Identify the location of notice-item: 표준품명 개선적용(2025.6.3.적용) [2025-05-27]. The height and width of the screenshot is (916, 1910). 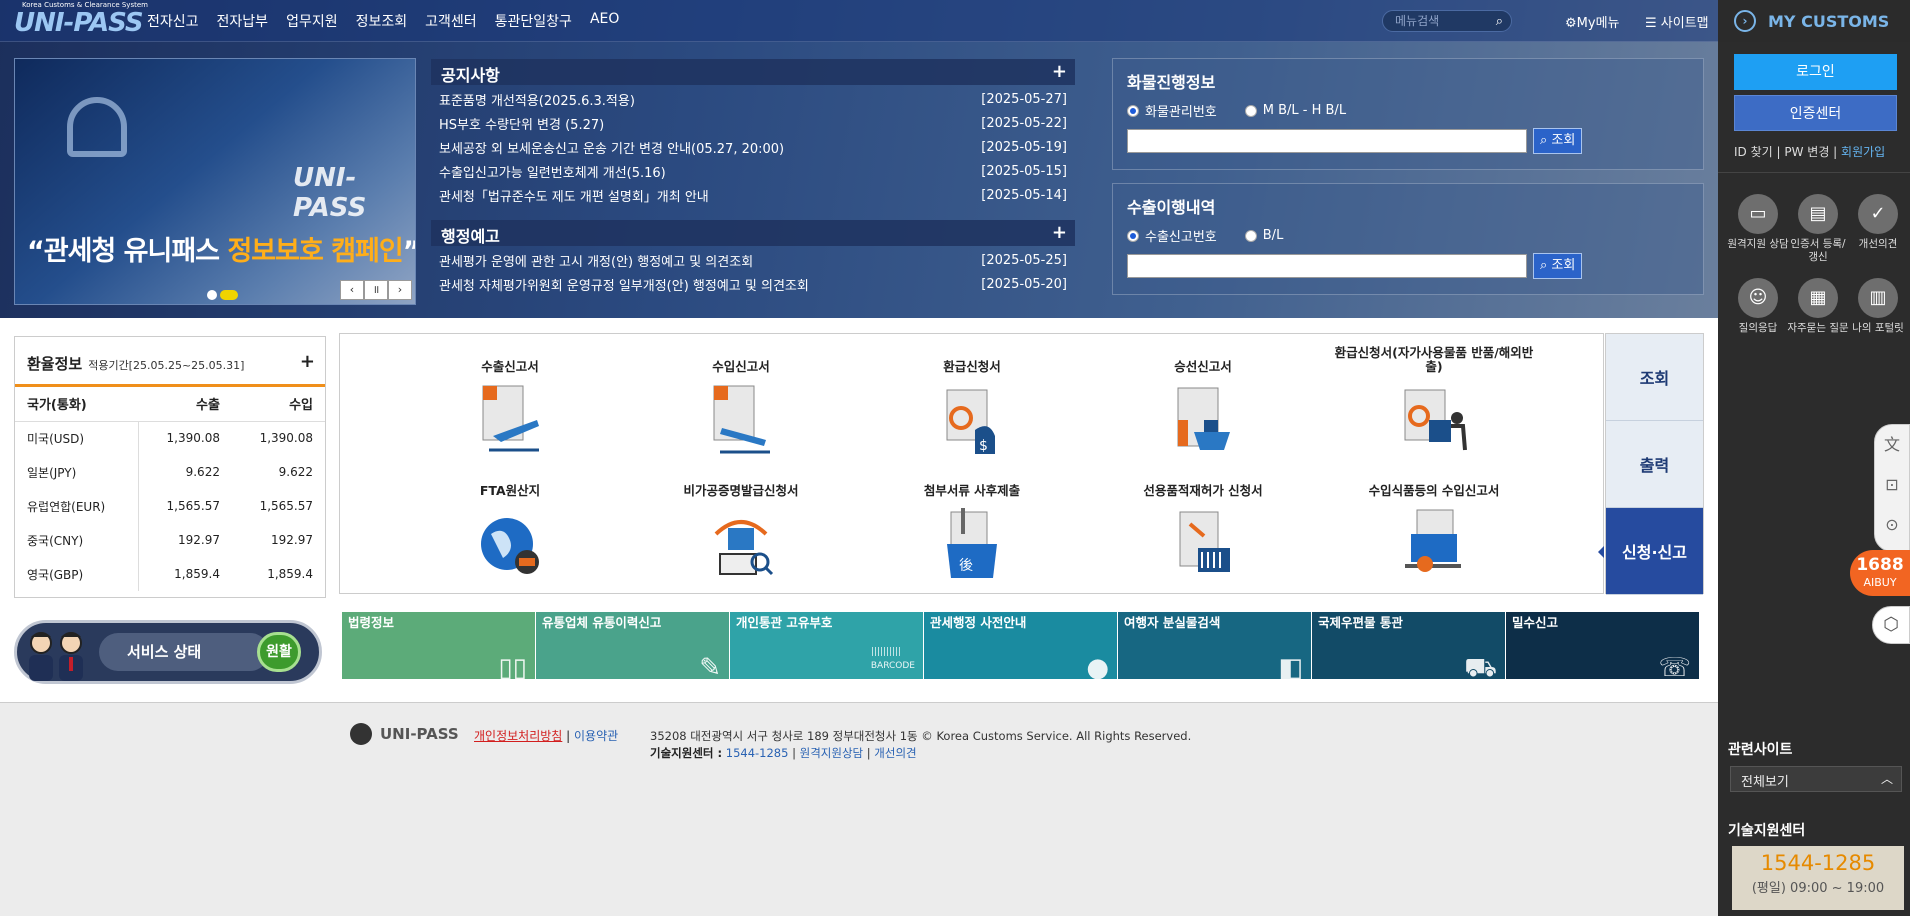
(753, 99).